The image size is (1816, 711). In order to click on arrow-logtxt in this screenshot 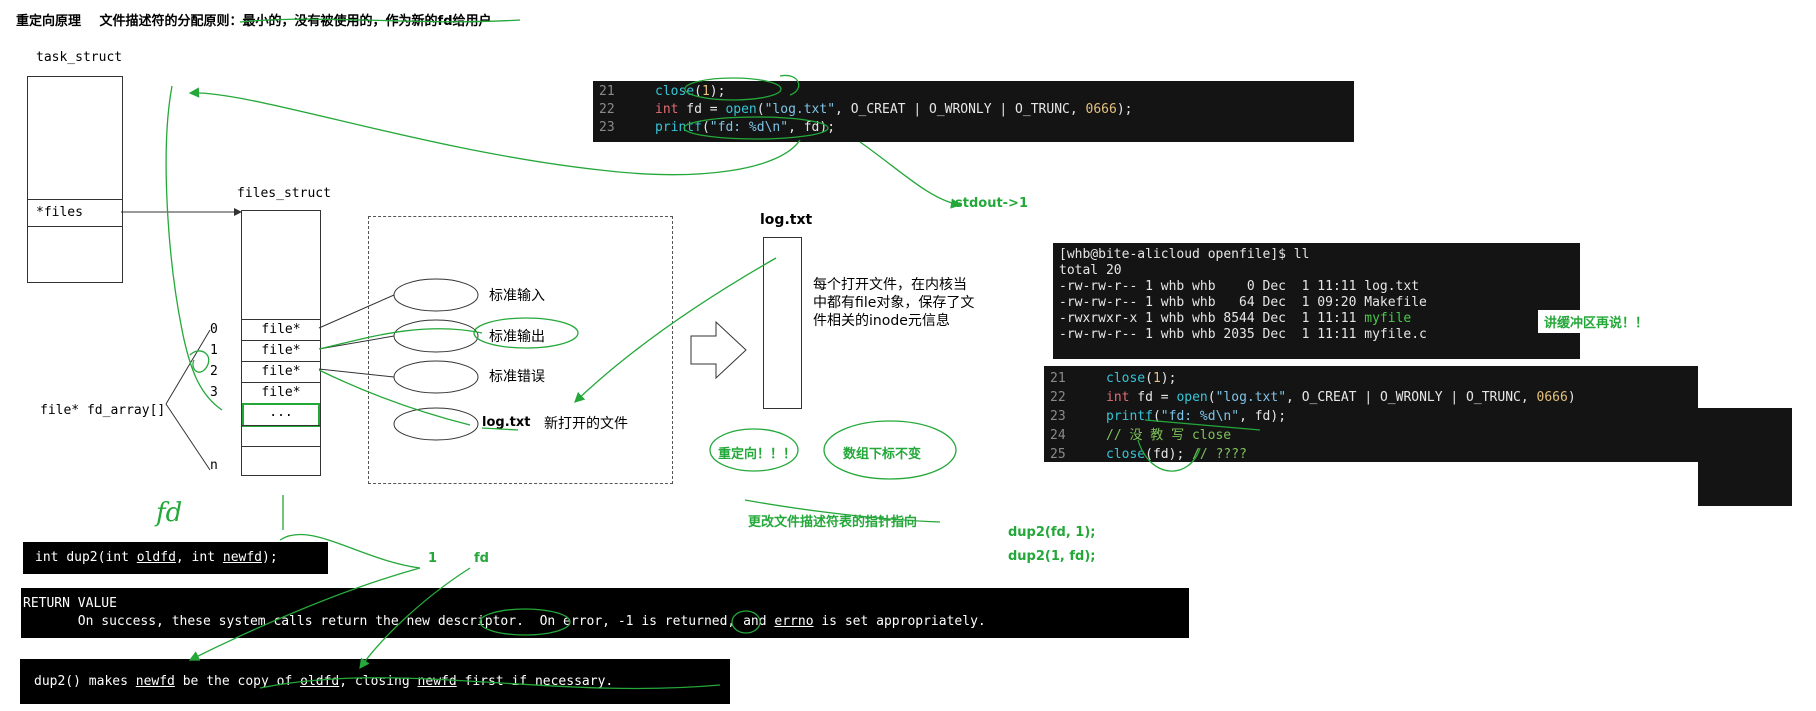, I will do `click(675, 330)`.